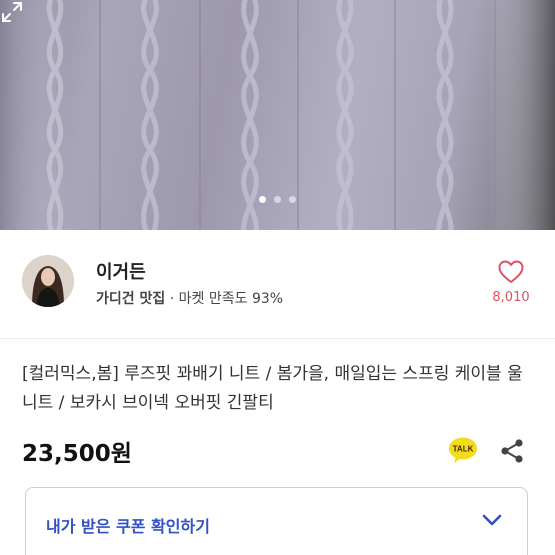 The height and width of the screenshot is (555, 555). Describe the element at coordinates (12, 12) in the screenshot. I see `expand-icon` at that location.